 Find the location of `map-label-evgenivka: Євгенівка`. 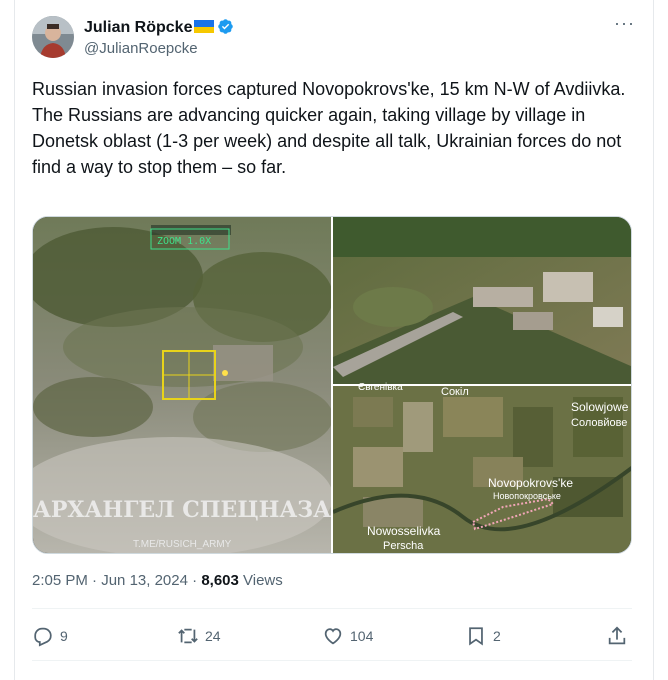

map-label-evgenivka: Євгенівка is located at coordinates (380, 387).